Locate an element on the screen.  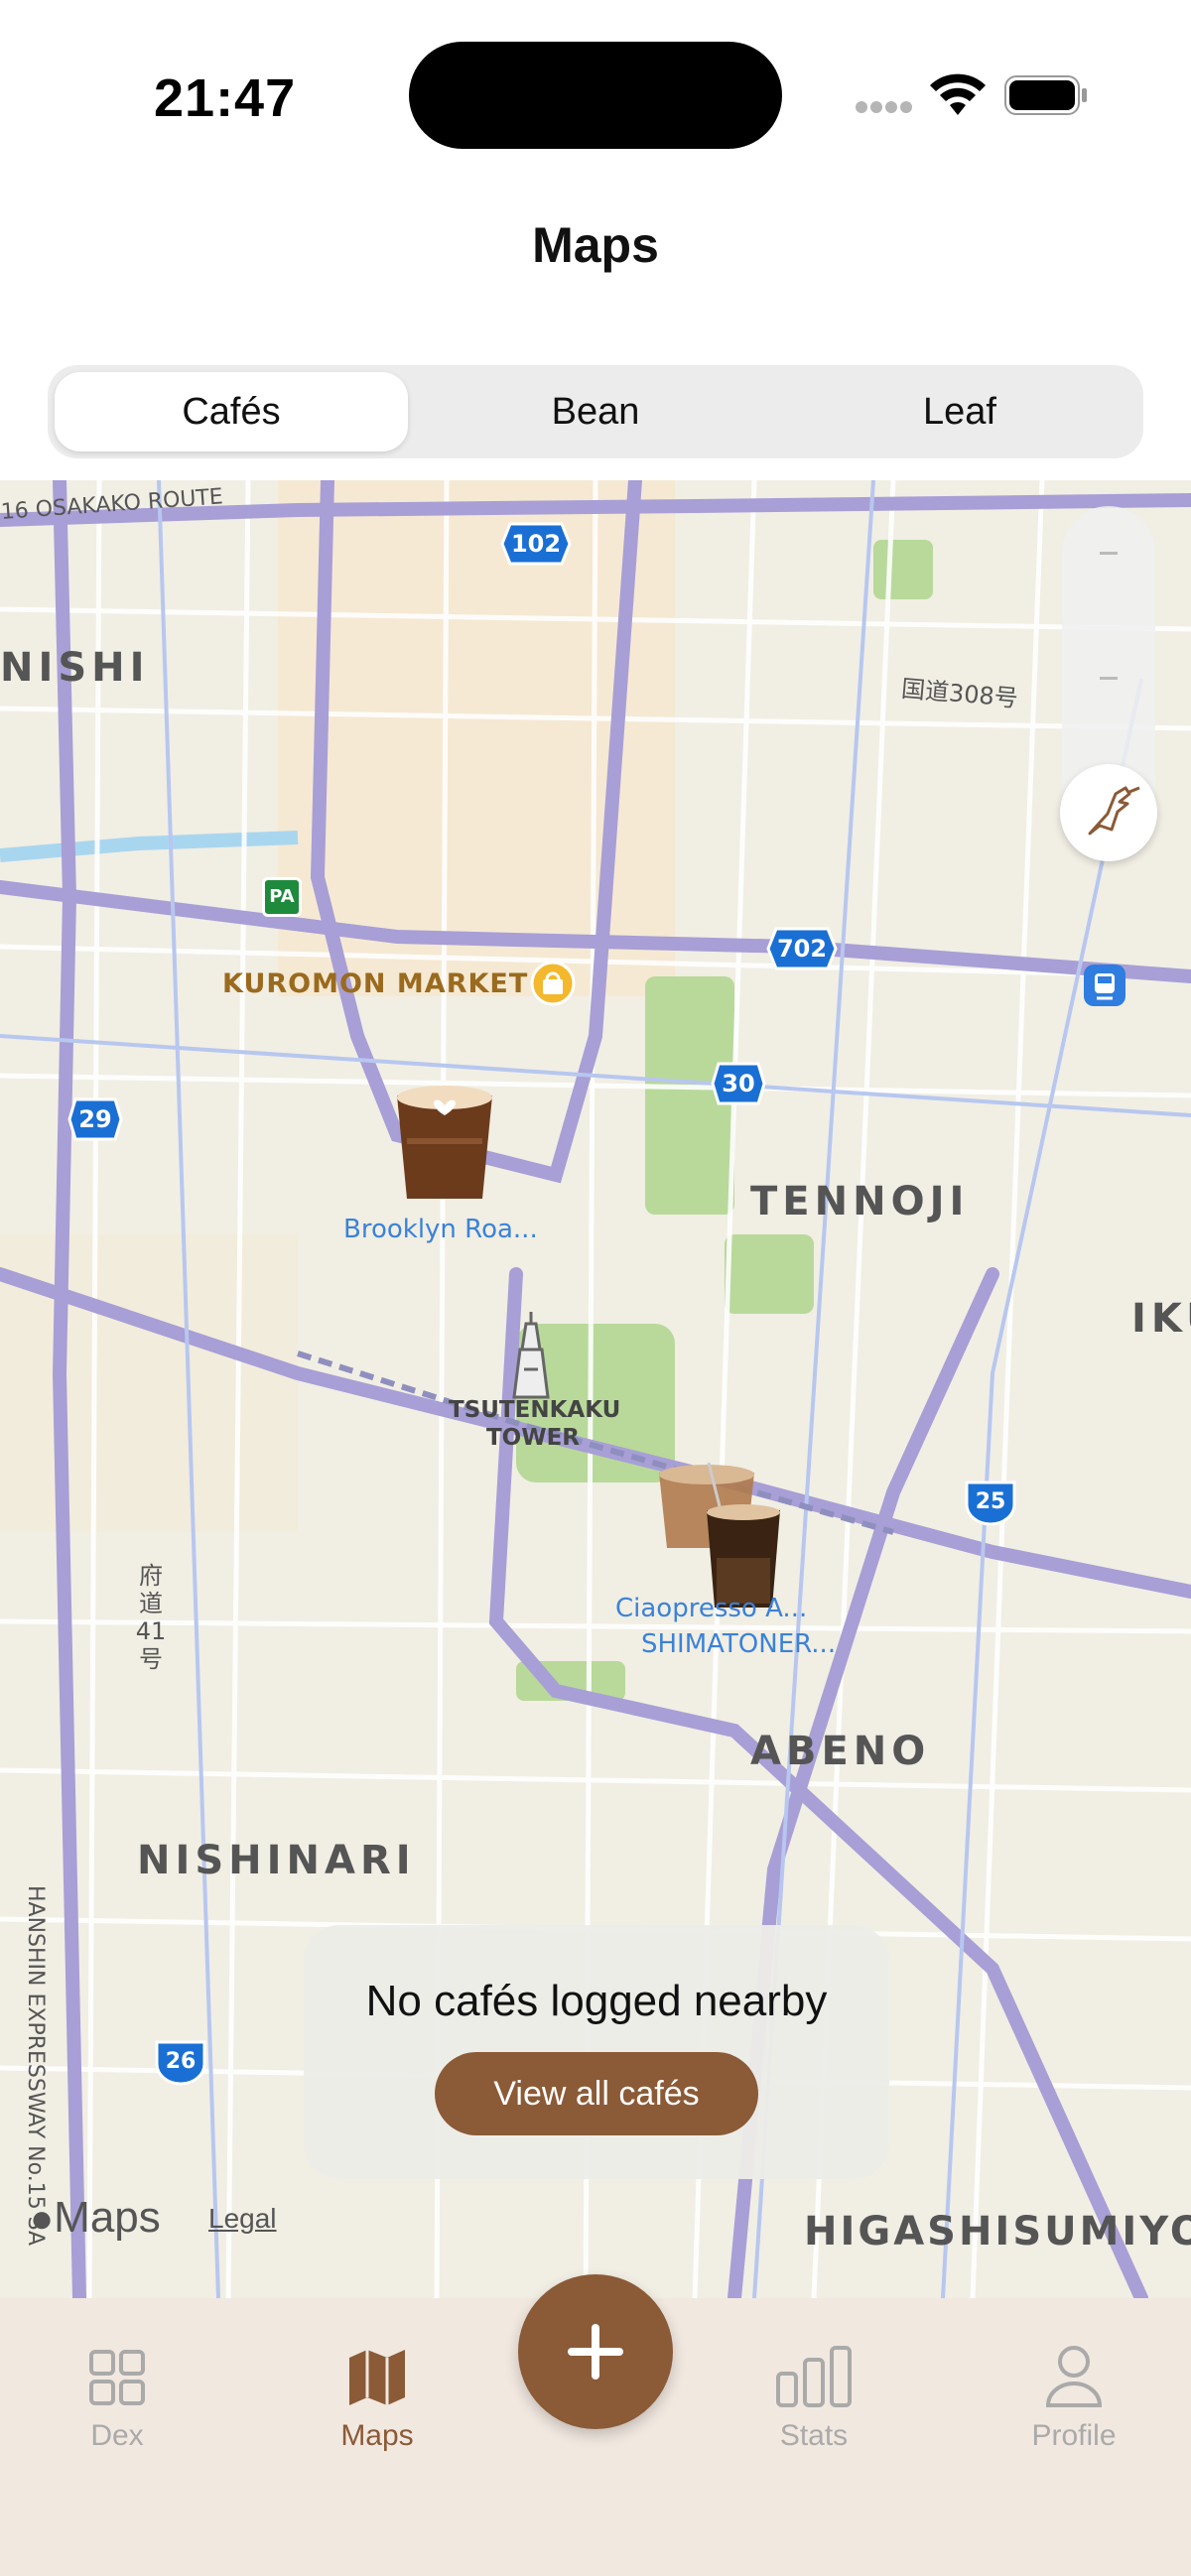
route-shield-icon: 30 is located at coordinates (738, 1084).